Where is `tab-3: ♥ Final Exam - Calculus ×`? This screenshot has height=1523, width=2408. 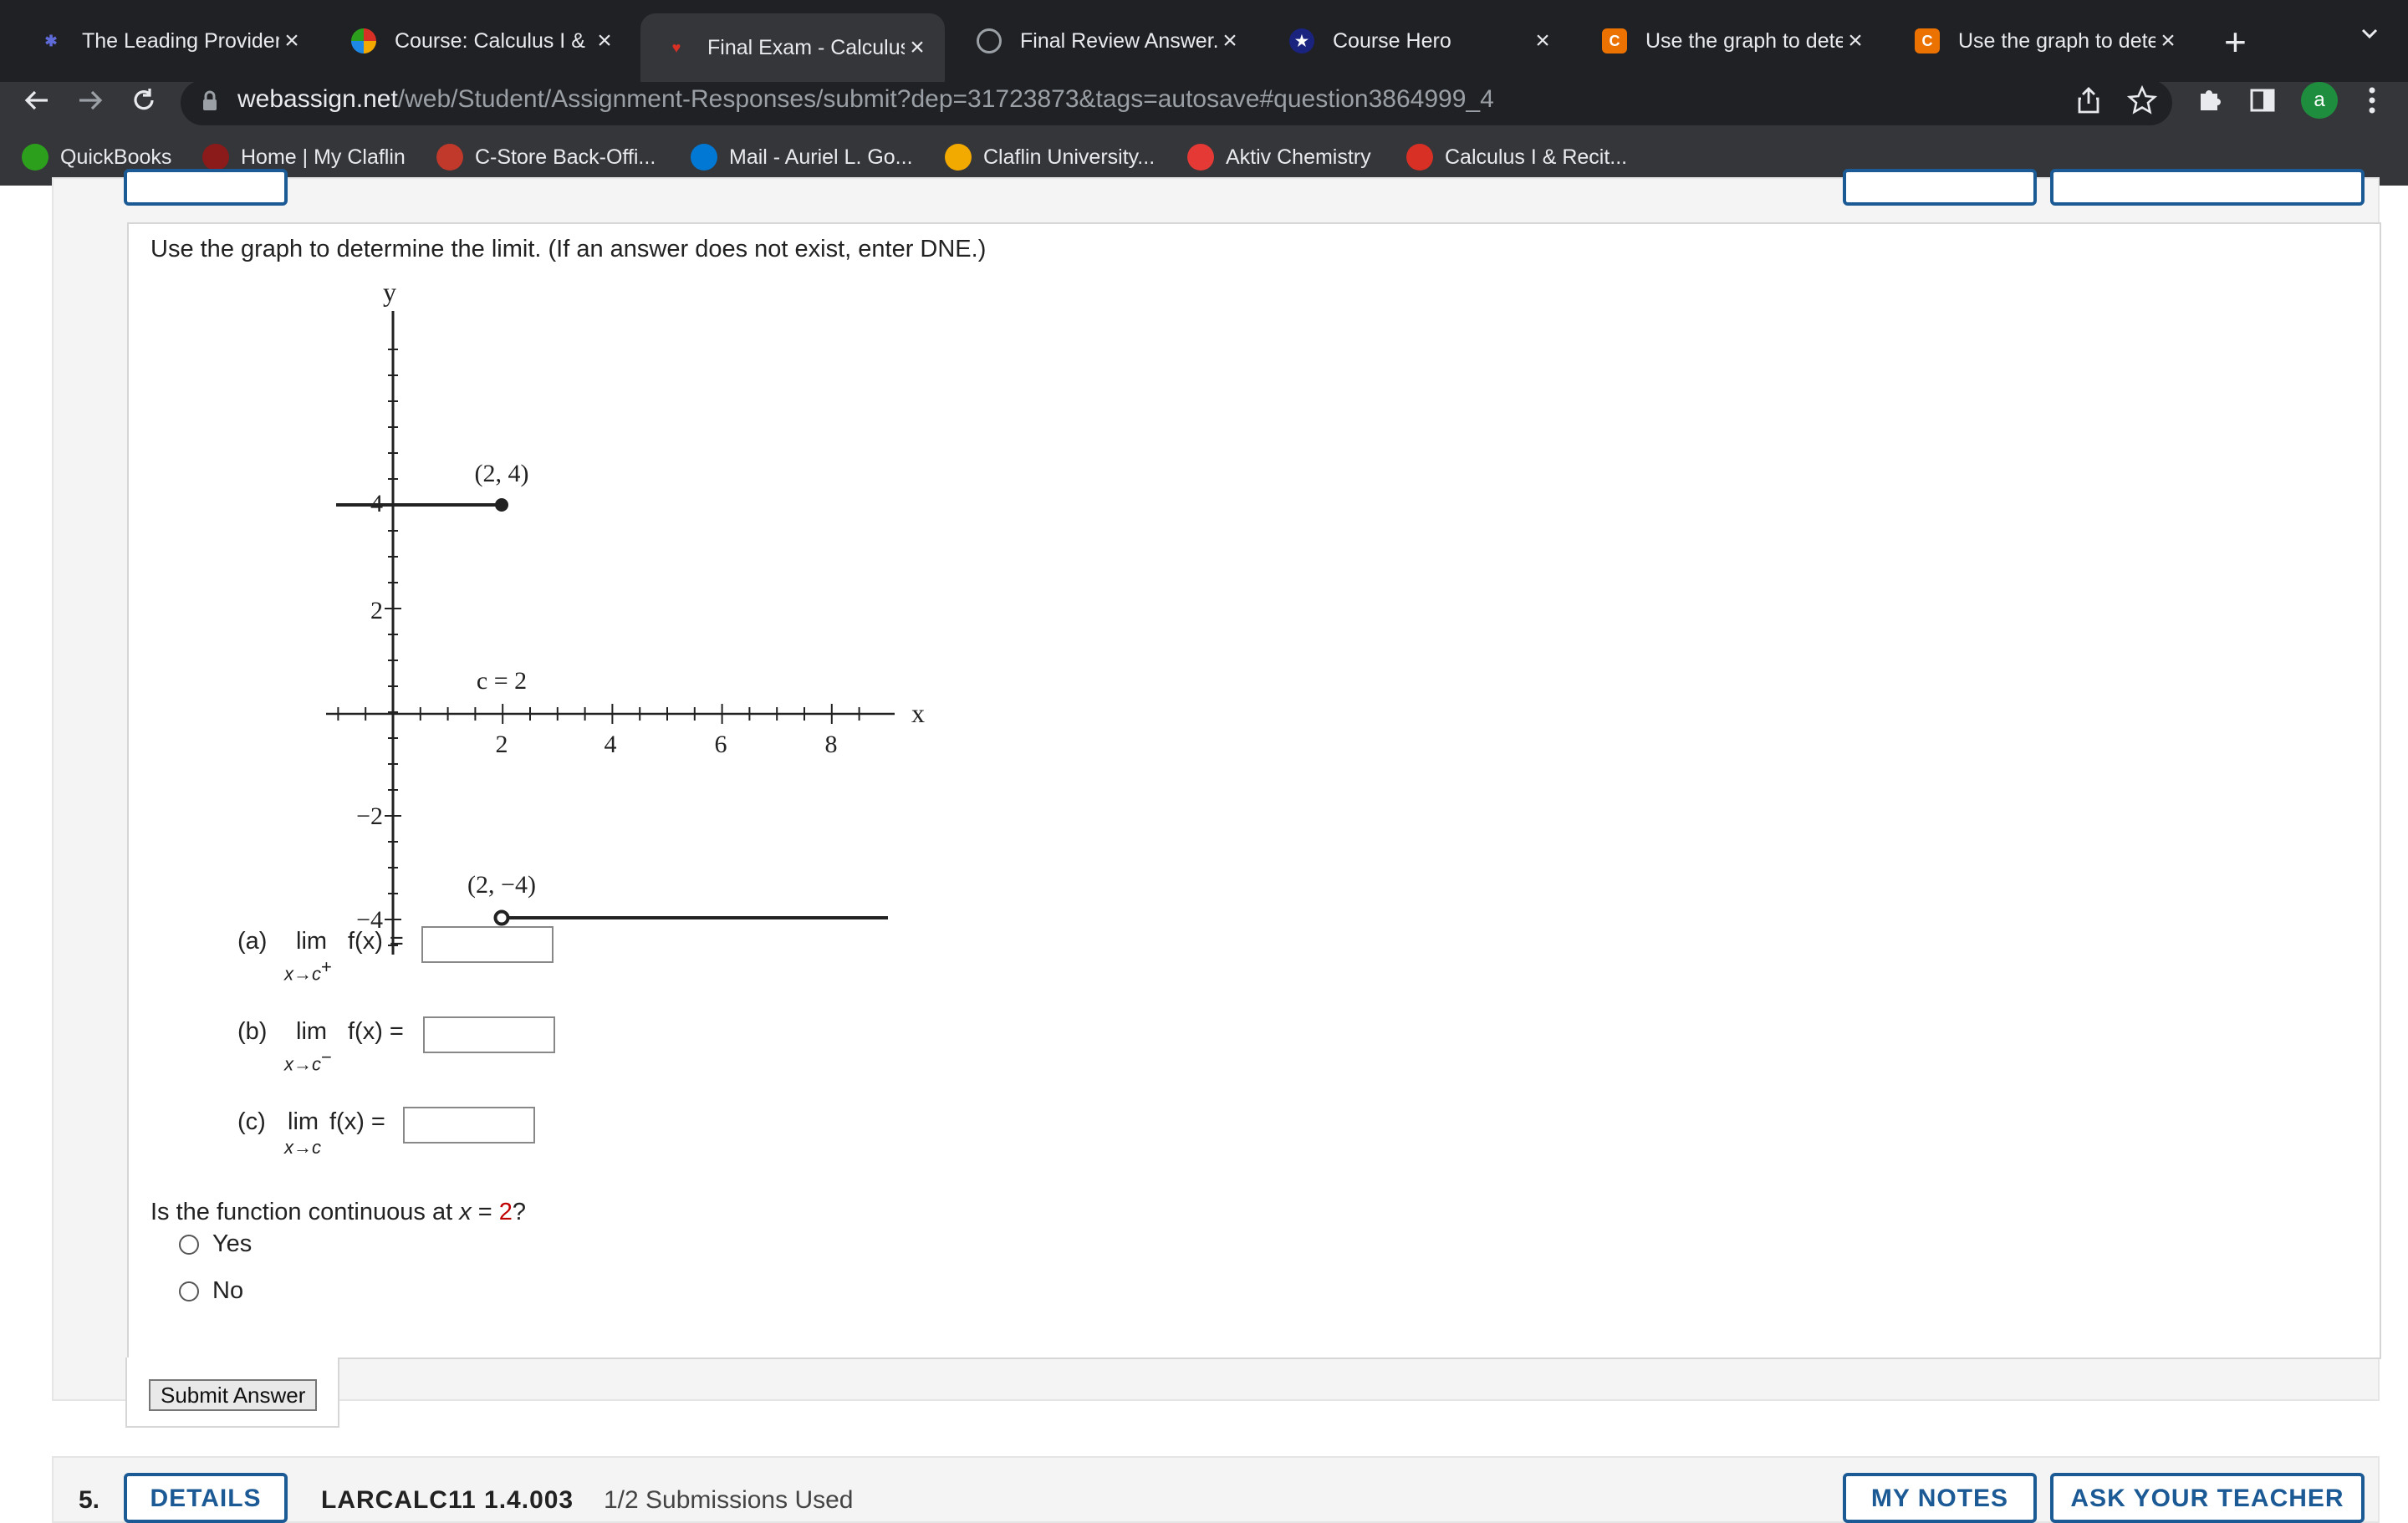 tab-3: ♥ Final Exam - Calculus × is located at coordinates (792, 48).